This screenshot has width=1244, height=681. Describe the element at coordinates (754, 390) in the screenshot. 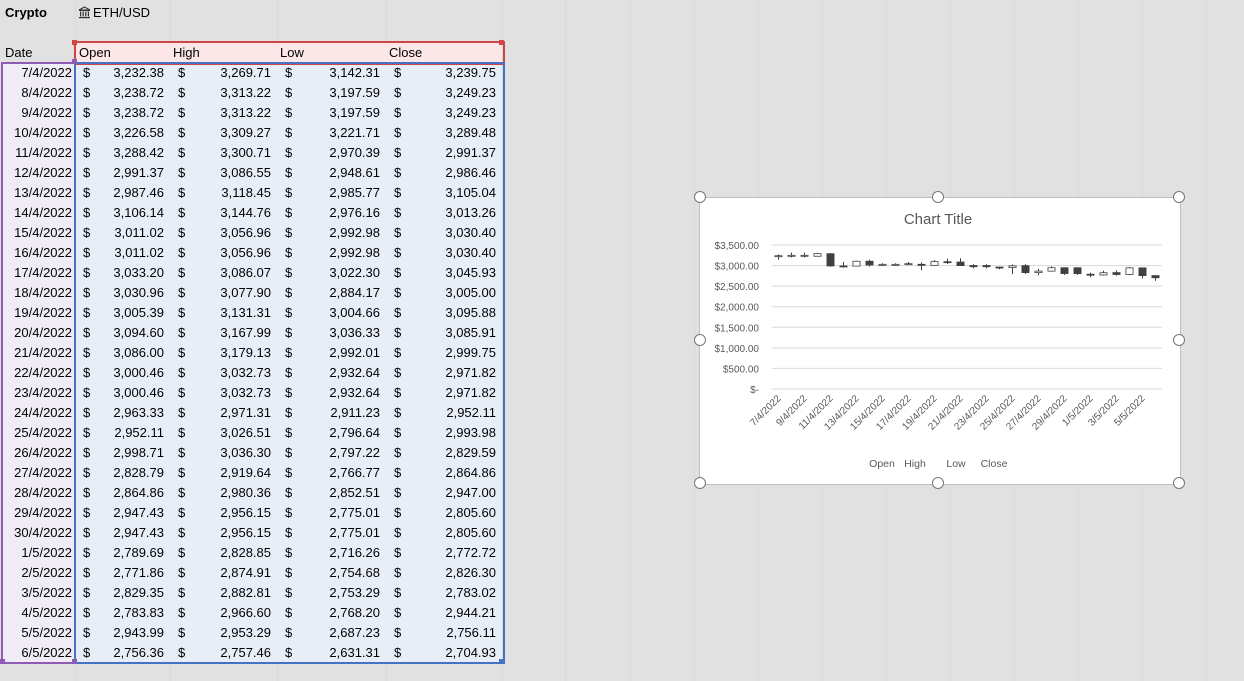

I see `y-tick-label: $-` at that location.